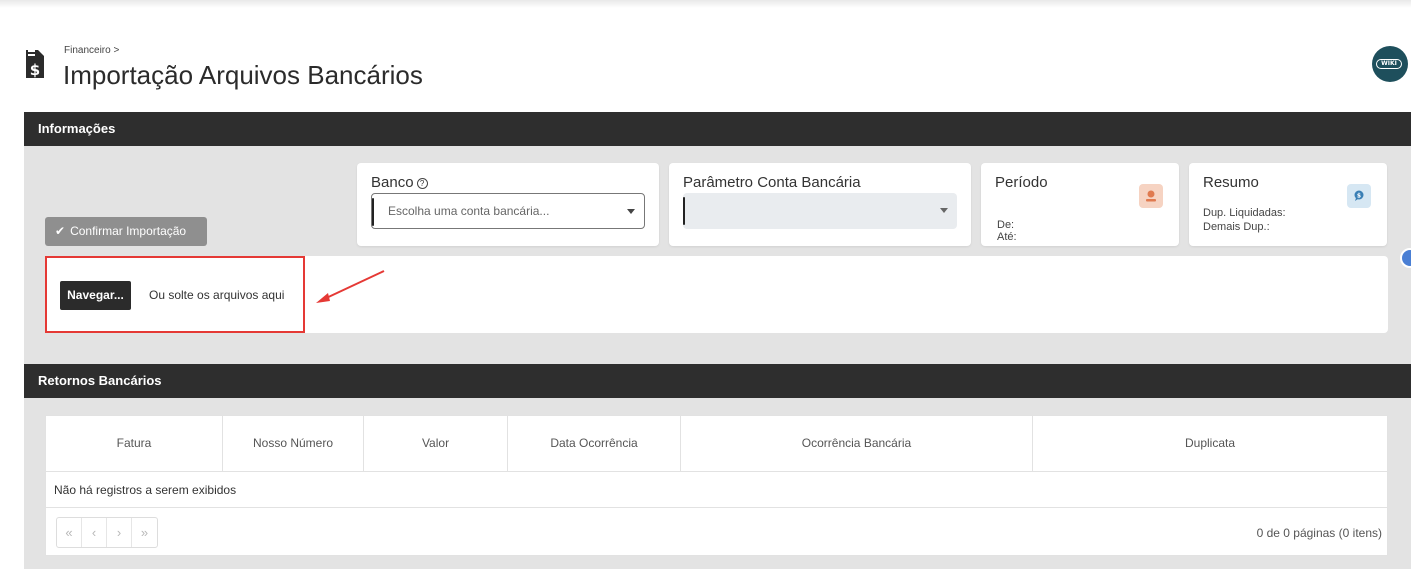 Image resolution: width=1411 pixels, height=569 pixels. Describe the element at coordinates (772, 182) in the screenshot. I see `parametro-label: Parâmetro Conta Bancária` at that location.